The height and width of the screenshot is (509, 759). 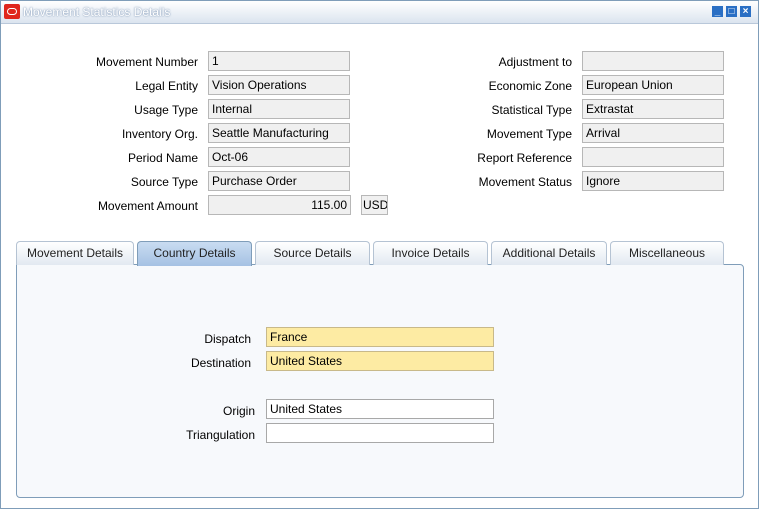 What do you see at coordinates (97, 12) in the screenshot?
I see `window-title: Movement Statistics Details` at bounding box center [97, 12].